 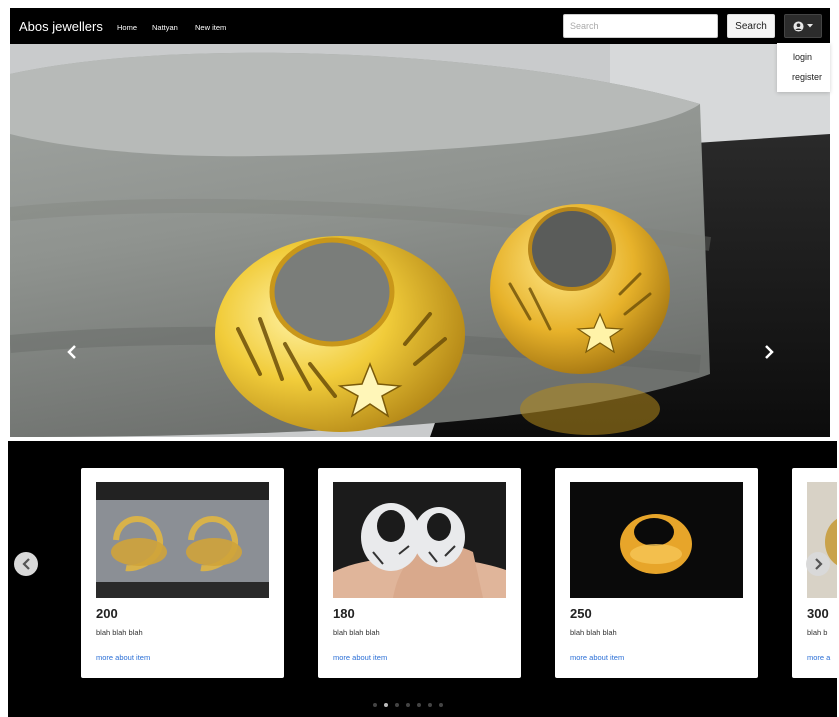 I want to click on hero-prev-button, so click(x=72, y=352).